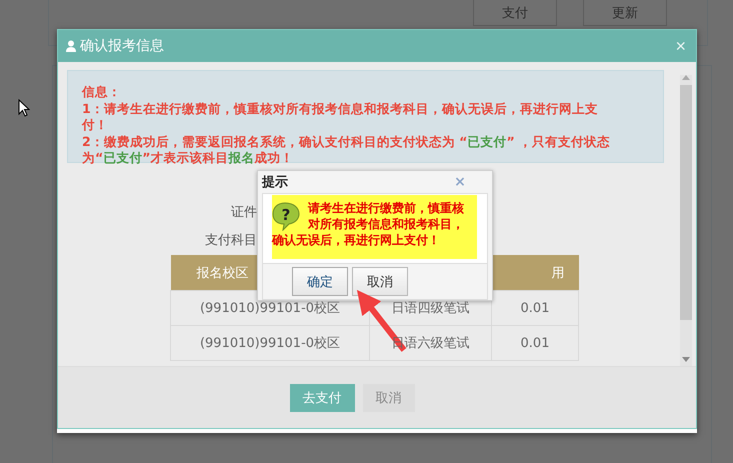  I want to click on background-button: 支付, so click(515, 13).